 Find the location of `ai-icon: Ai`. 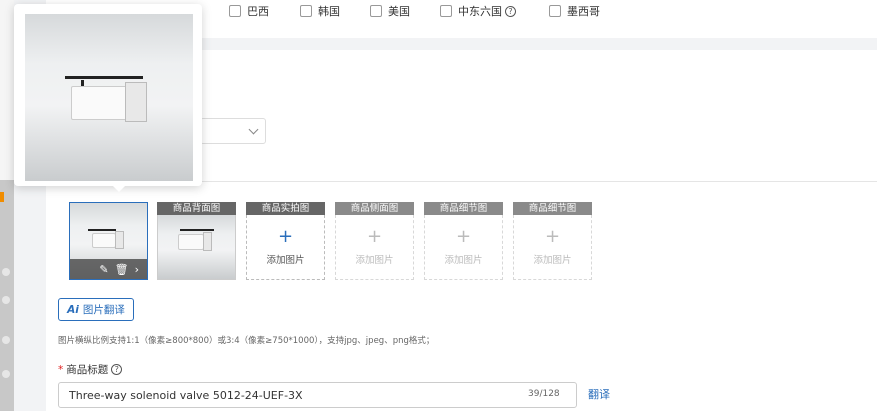

ai-icon: Ai is located at coordinates (73, 309).